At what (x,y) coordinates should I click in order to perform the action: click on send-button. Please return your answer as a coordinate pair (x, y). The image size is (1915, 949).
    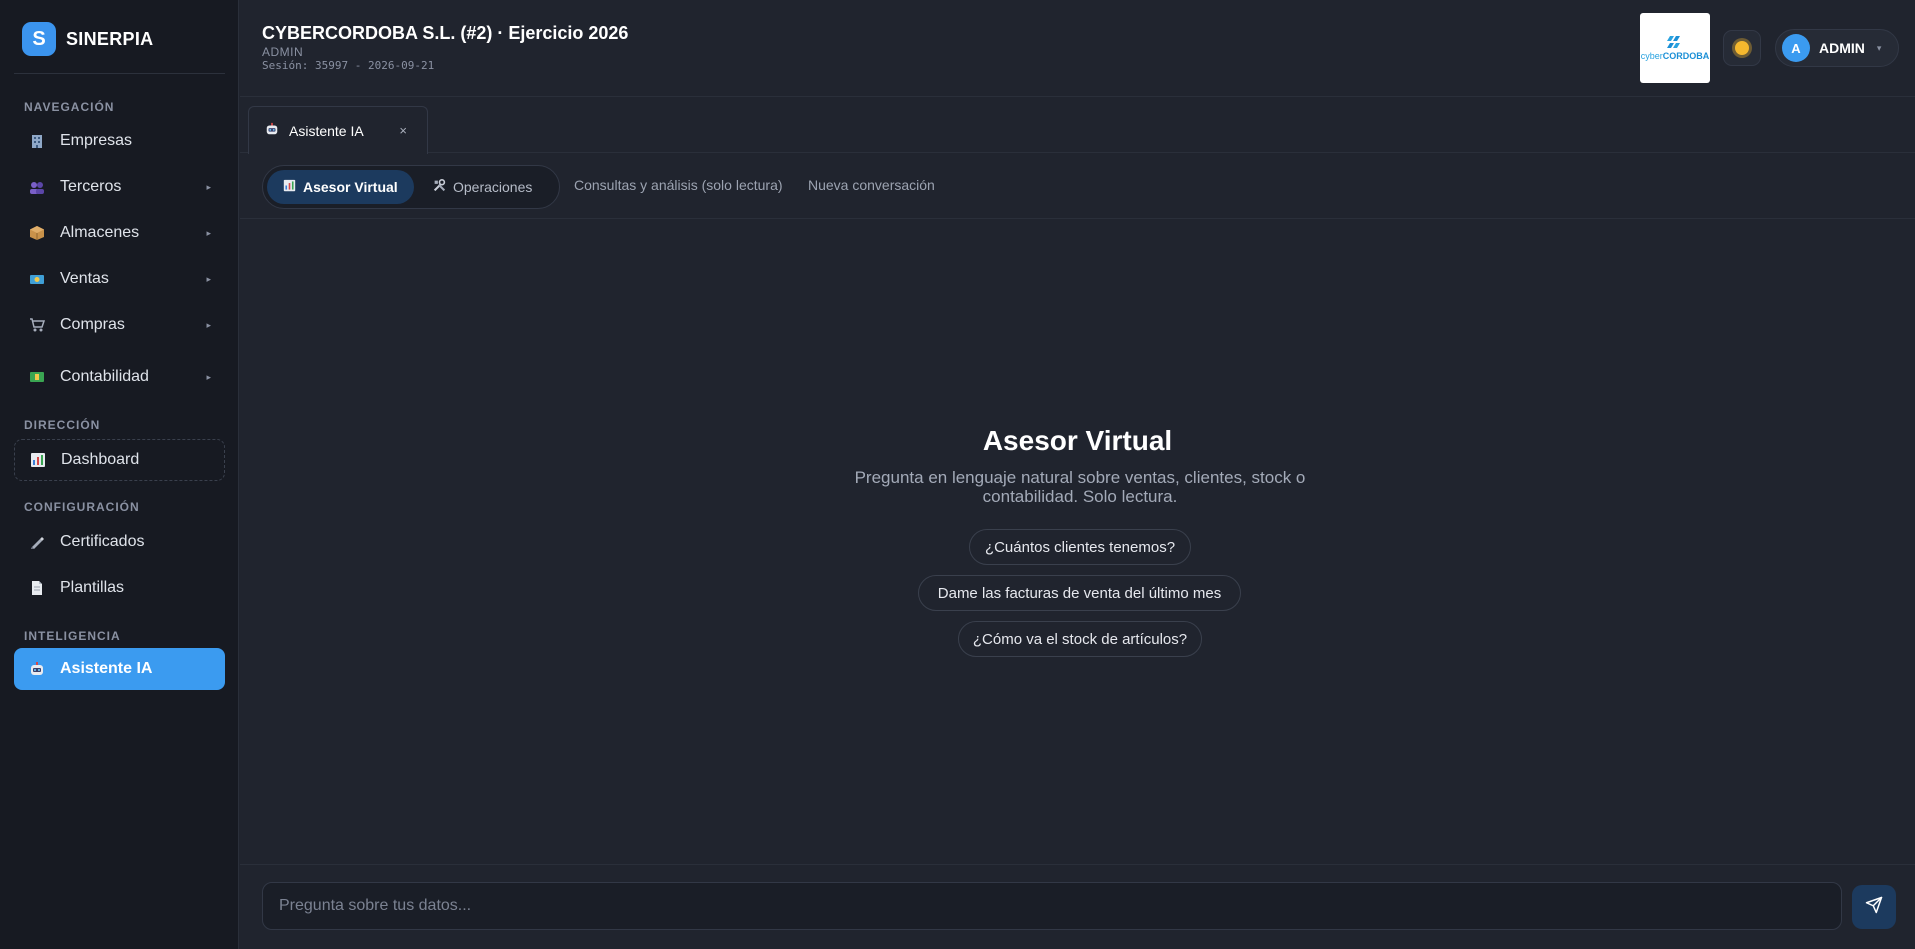
    Looking at the image, I should click on (1874, 907).